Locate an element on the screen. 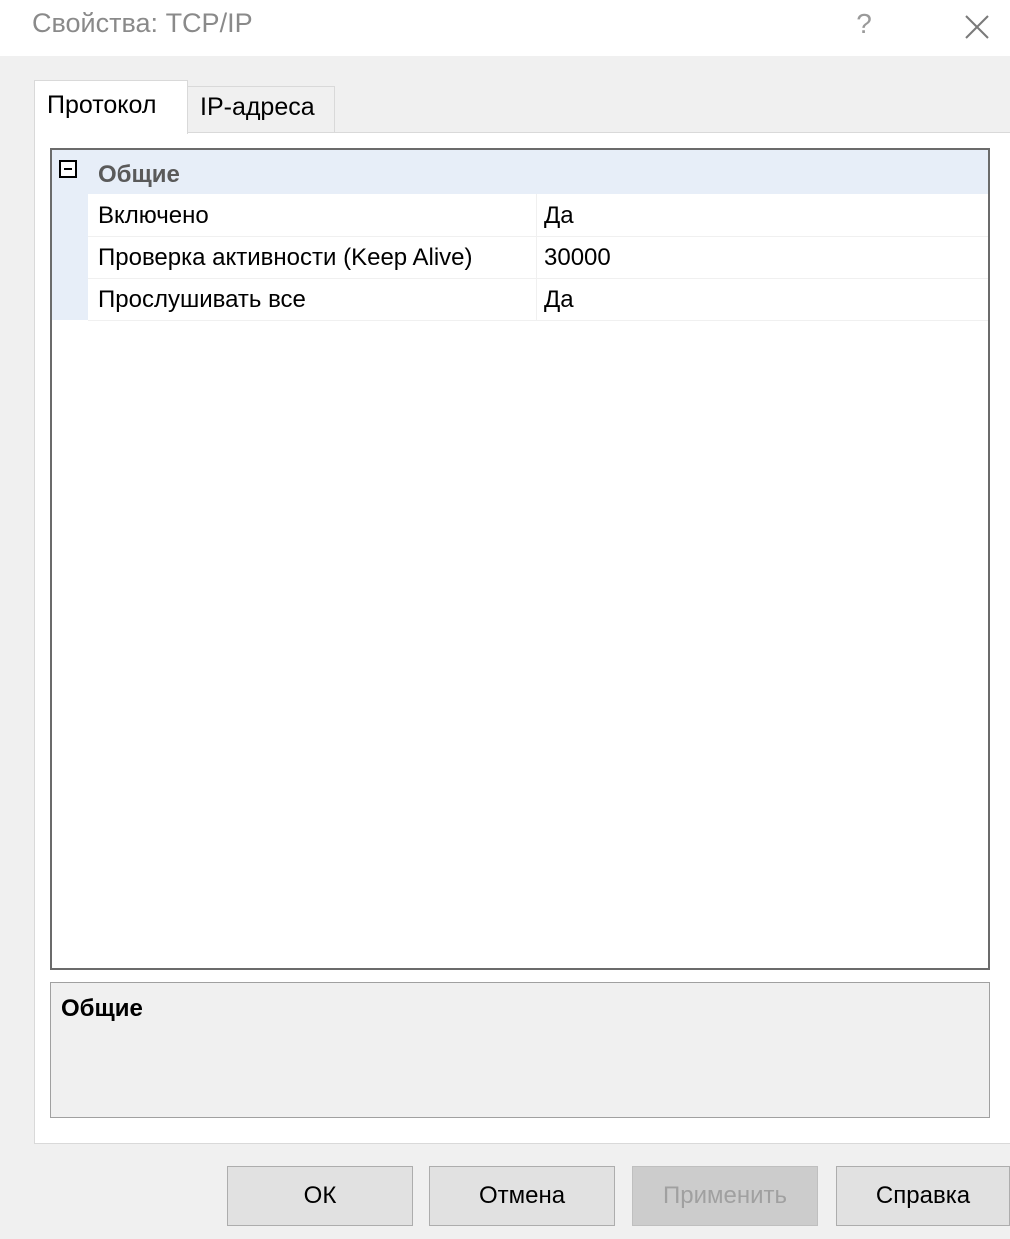  help-button: Справка is located at coordinates (923, 1196).